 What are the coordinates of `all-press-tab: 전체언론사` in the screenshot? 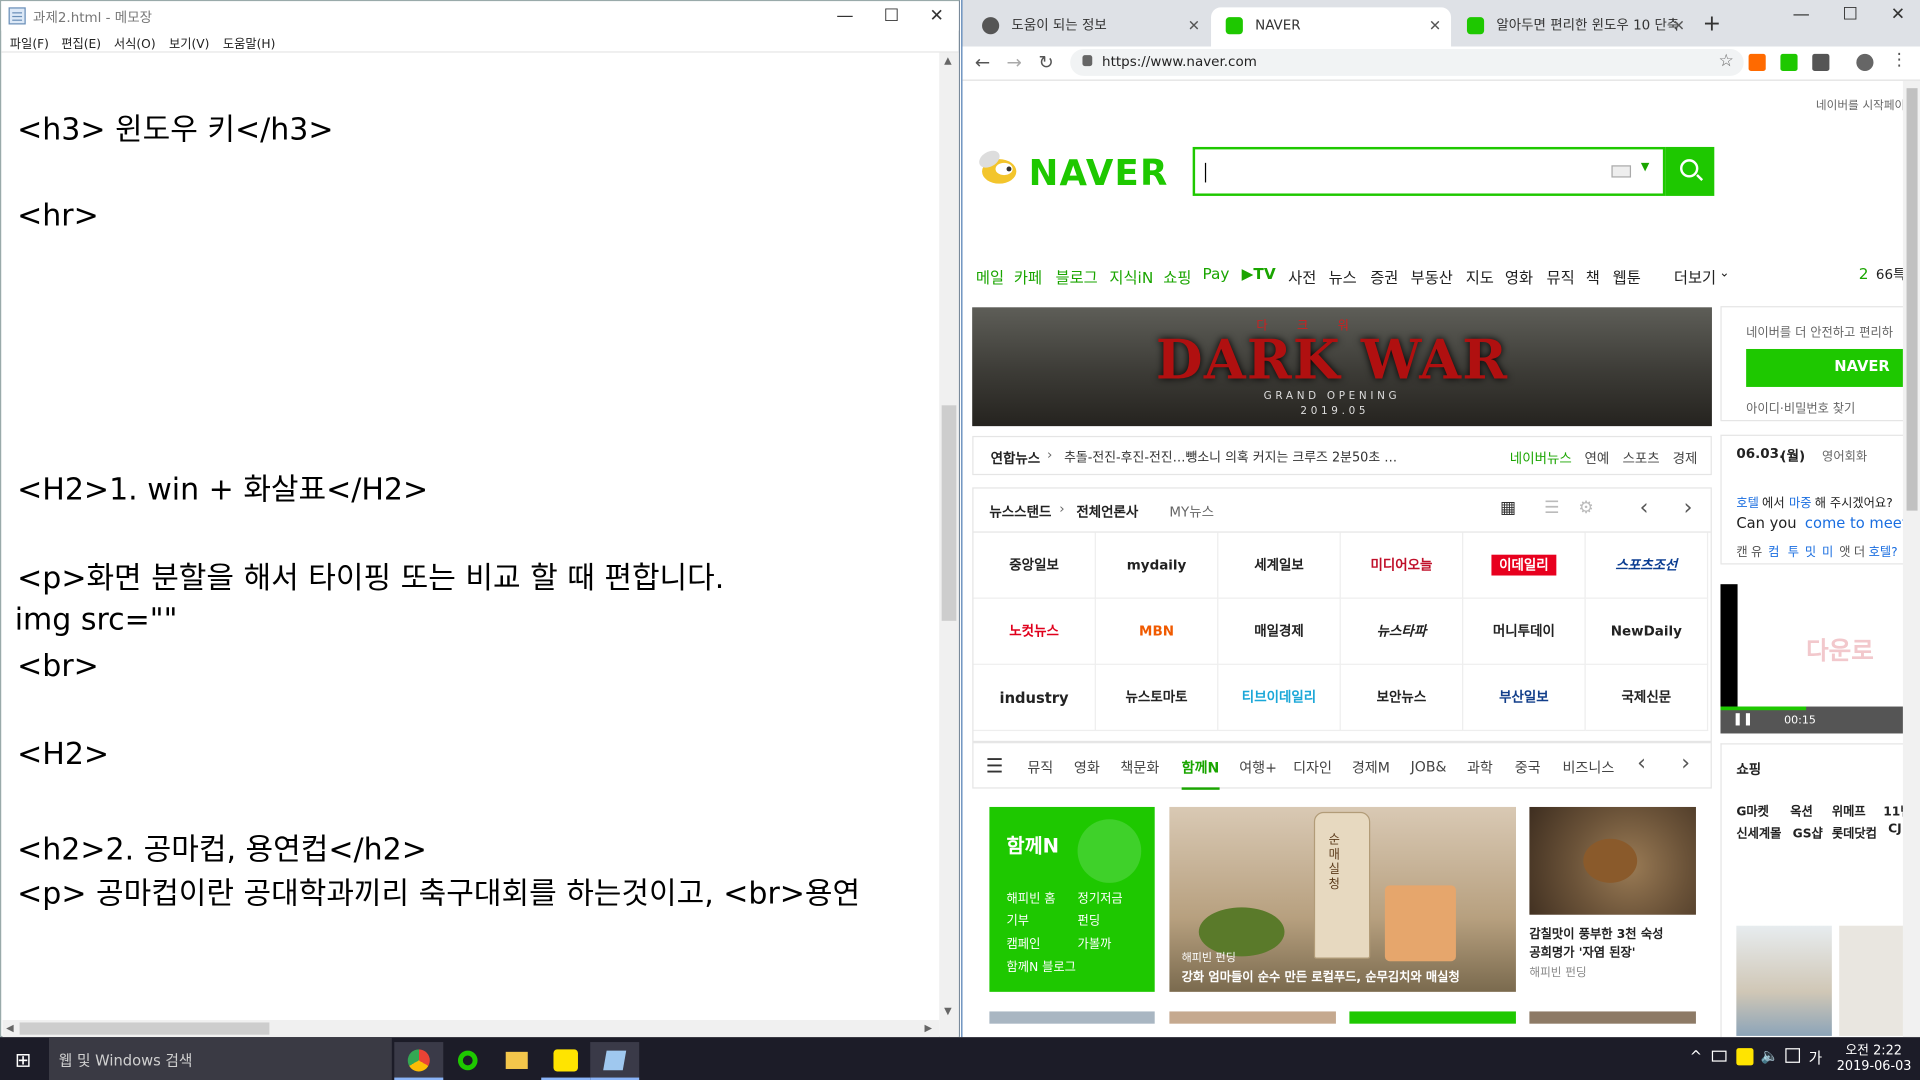 It's located at (1107, 512).